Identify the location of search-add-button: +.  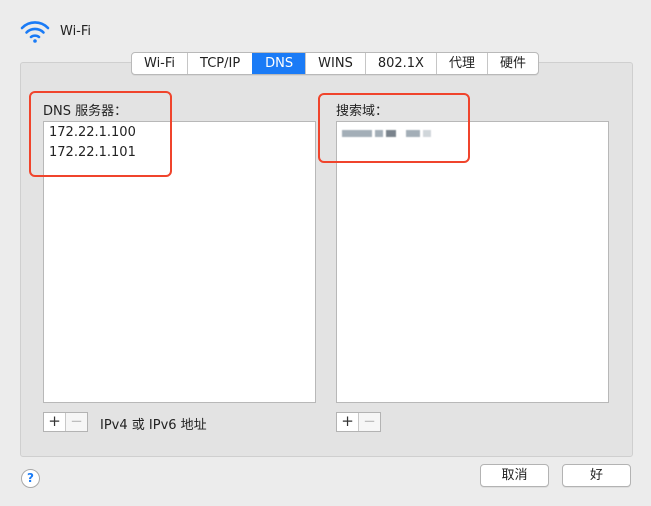
(347, 422).